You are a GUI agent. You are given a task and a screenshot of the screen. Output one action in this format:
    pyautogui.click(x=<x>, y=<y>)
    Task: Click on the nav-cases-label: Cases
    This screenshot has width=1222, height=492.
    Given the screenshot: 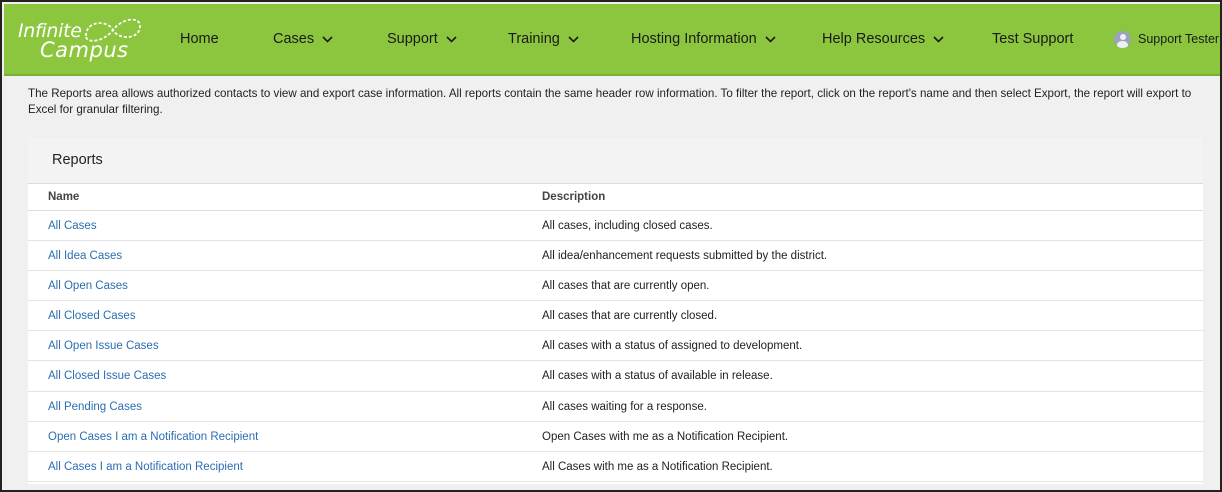 What is the action you would take?
    pyautogui.click(x=294, y=39)
    